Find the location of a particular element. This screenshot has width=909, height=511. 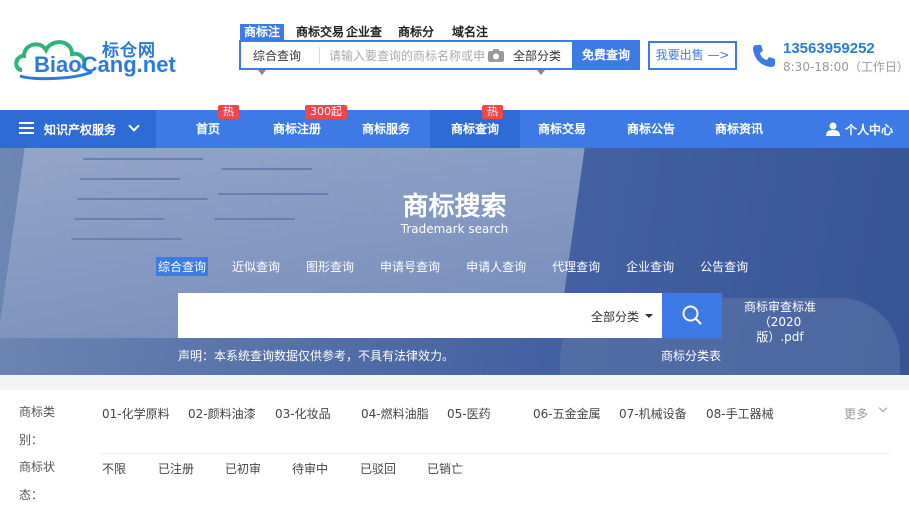

status-option: 已初审 is located at coordinates (243, 468).